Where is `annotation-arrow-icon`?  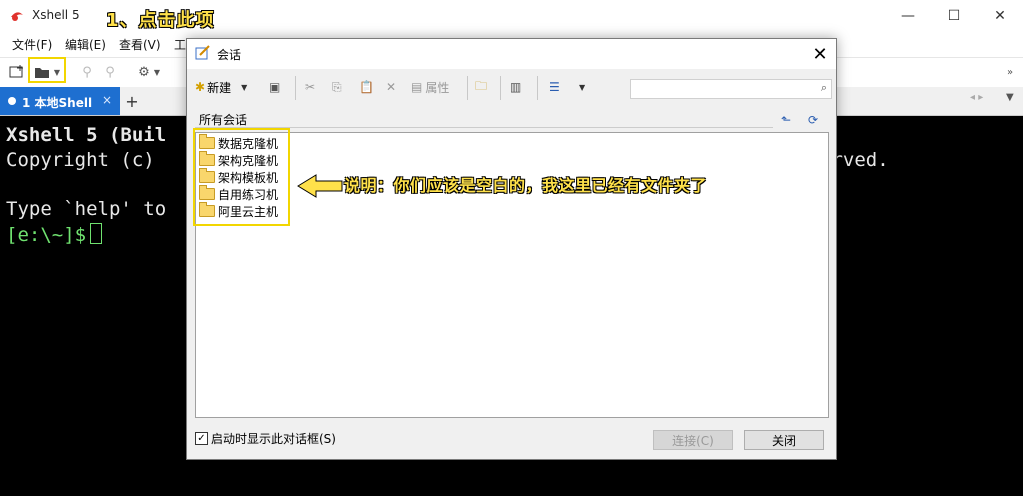
annotation-arrow-icon is located at coordinates (320, 186).